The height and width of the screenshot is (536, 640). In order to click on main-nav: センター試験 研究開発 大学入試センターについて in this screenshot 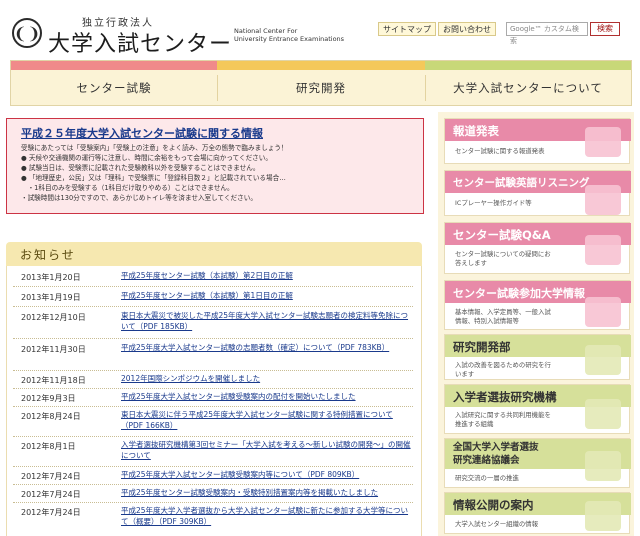, I will do `click(321, 83)`.